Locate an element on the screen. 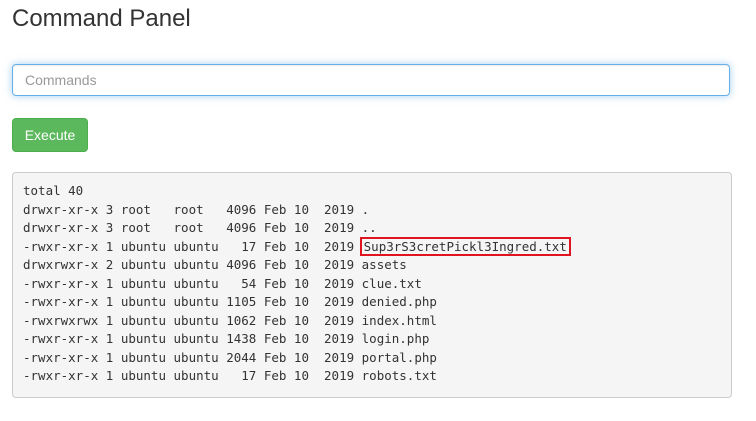  execute-button: Execute is located at coordinates (50, 135).